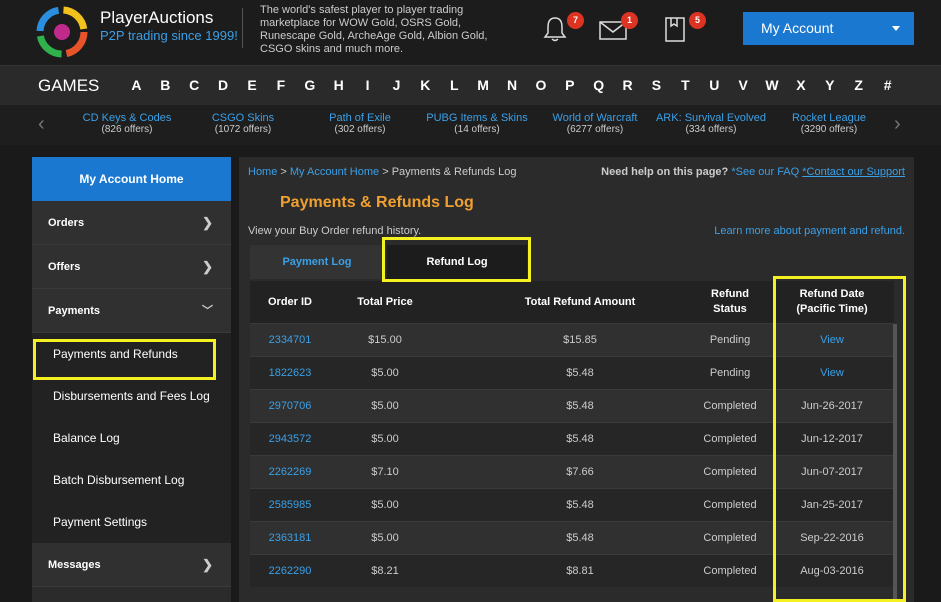  I want to click on category-item: Path of Exile (302 offers), so click(360, 123).